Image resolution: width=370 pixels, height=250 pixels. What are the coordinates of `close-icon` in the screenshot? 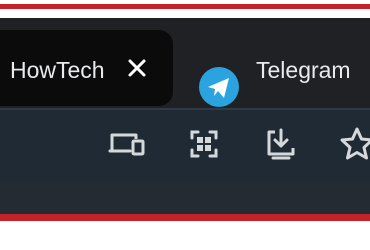 It's located at (137, 68).